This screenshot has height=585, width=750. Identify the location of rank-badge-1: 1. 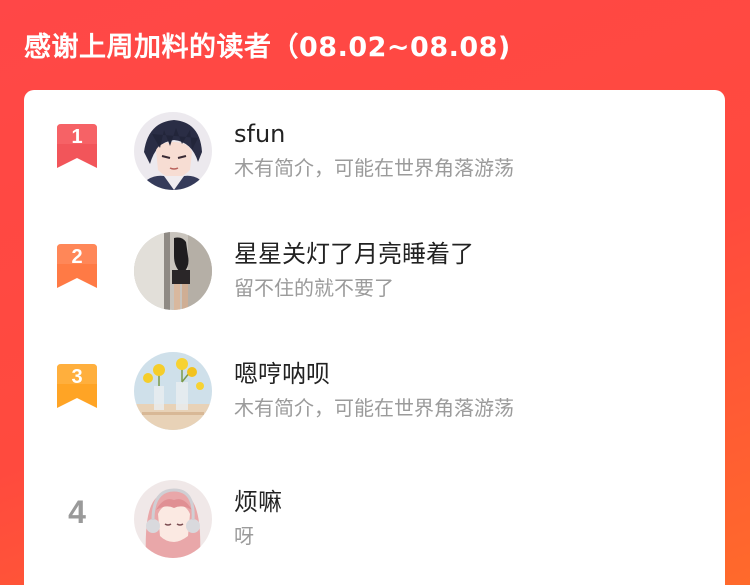
(77, 146).